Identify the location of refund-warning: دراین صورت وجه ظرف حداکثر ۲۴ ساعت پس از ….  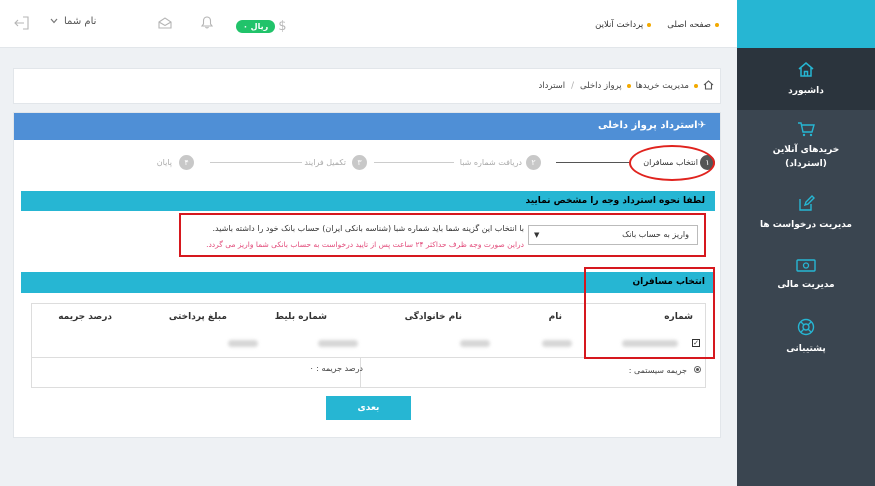
(365, 244).